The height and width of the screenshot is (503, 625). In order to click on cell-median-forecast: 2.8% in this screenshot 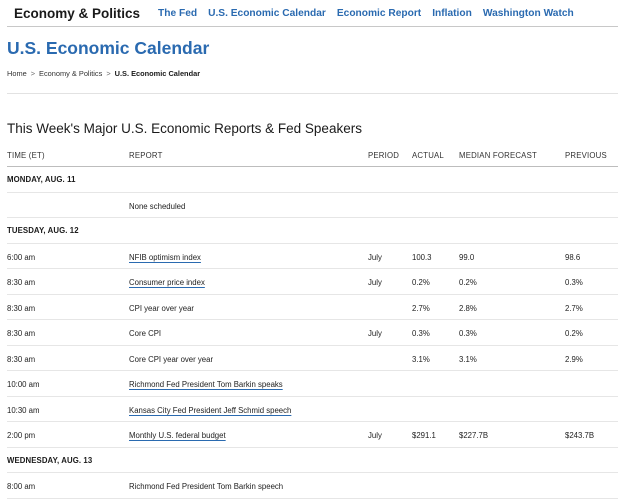, I will do `click(468, 308)`.